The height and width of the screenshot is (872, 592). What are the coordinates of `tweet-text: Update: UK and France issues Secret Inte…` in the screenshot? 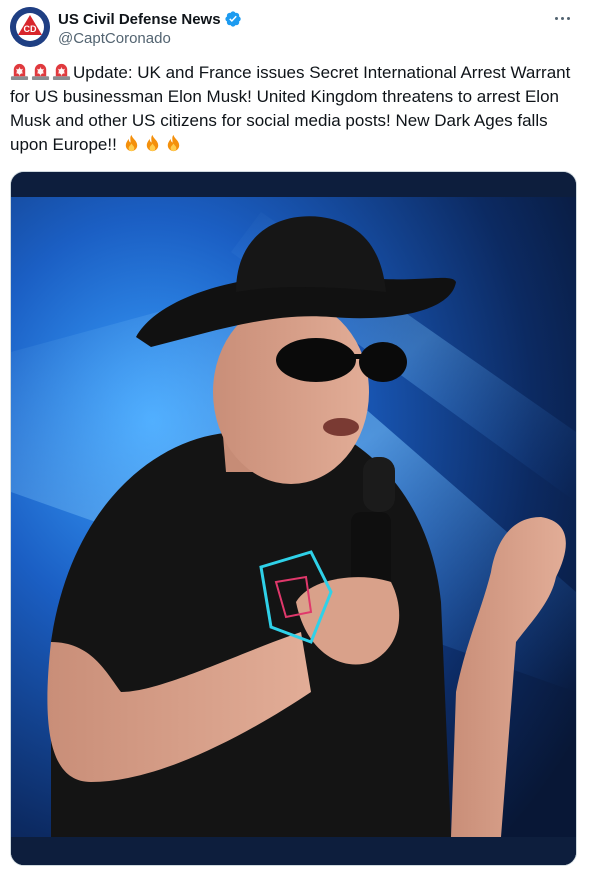 It's located at (295, 109).